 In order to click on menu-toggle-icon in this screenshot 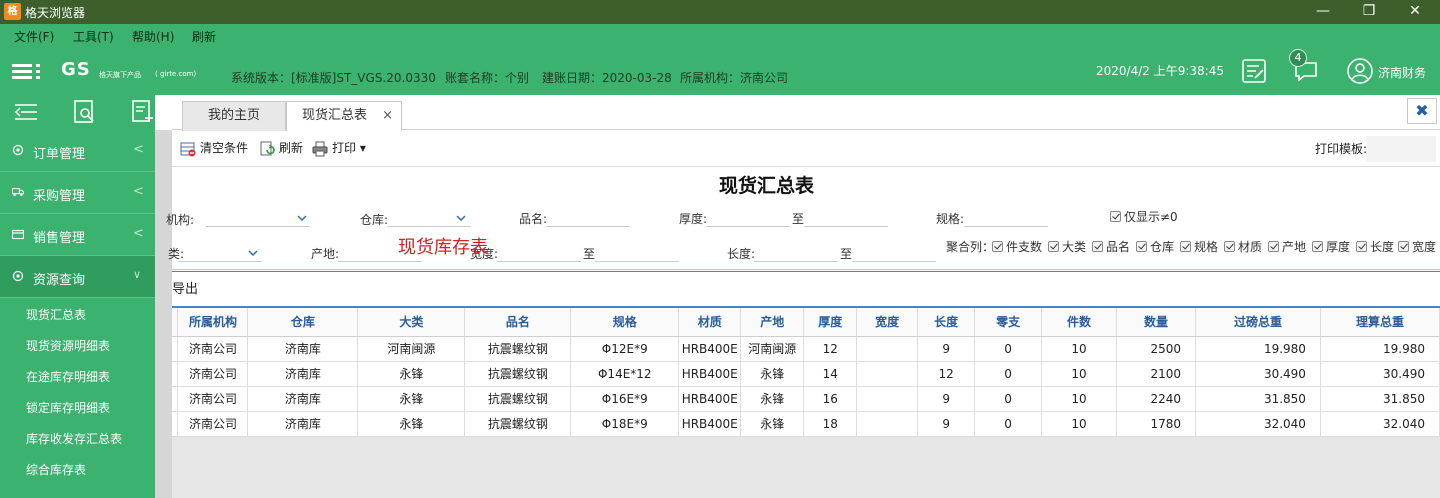, I will do `click(26, 72)`.